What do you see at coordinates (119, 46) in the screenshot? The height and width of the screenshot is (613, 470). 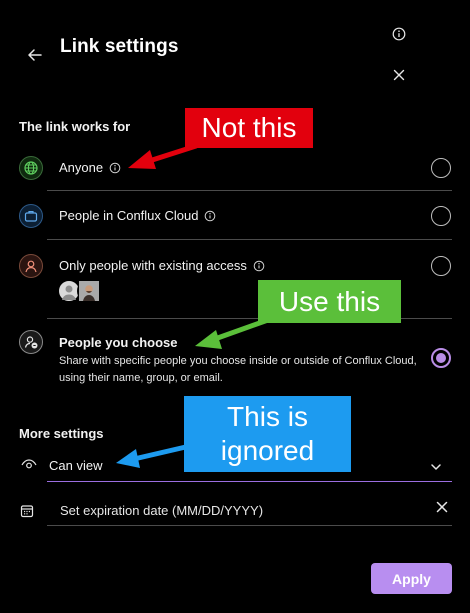 I see `page-title: Link settings` at bounding box center [119, 46].